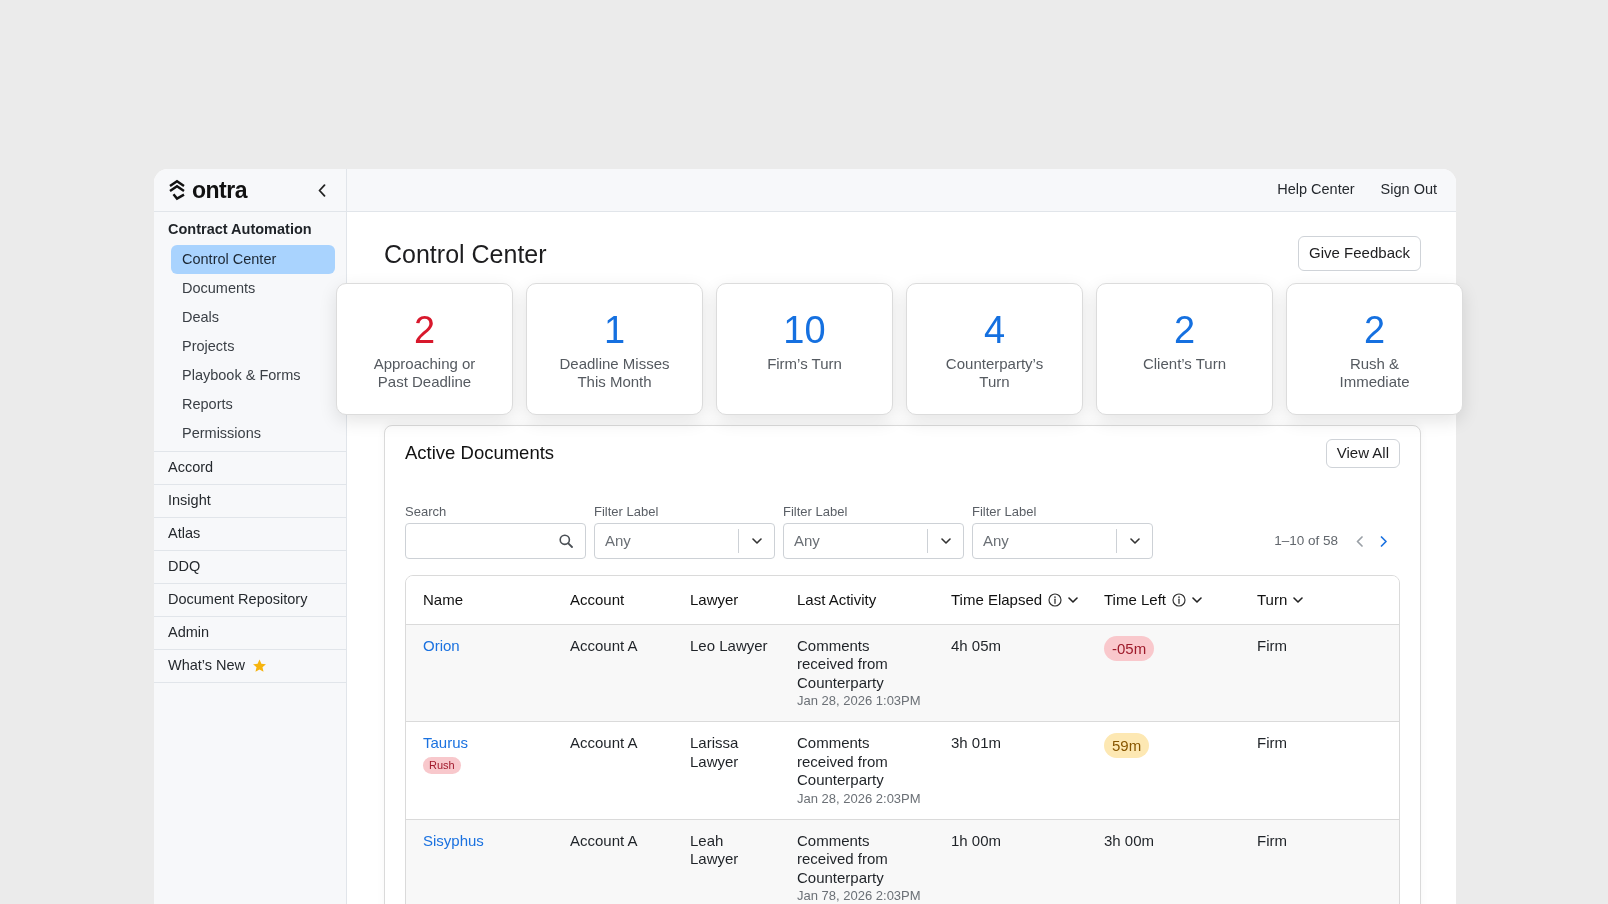 This screenshot has width=1608, height=904. I want to click on column-header: Name, so click(443, 599).